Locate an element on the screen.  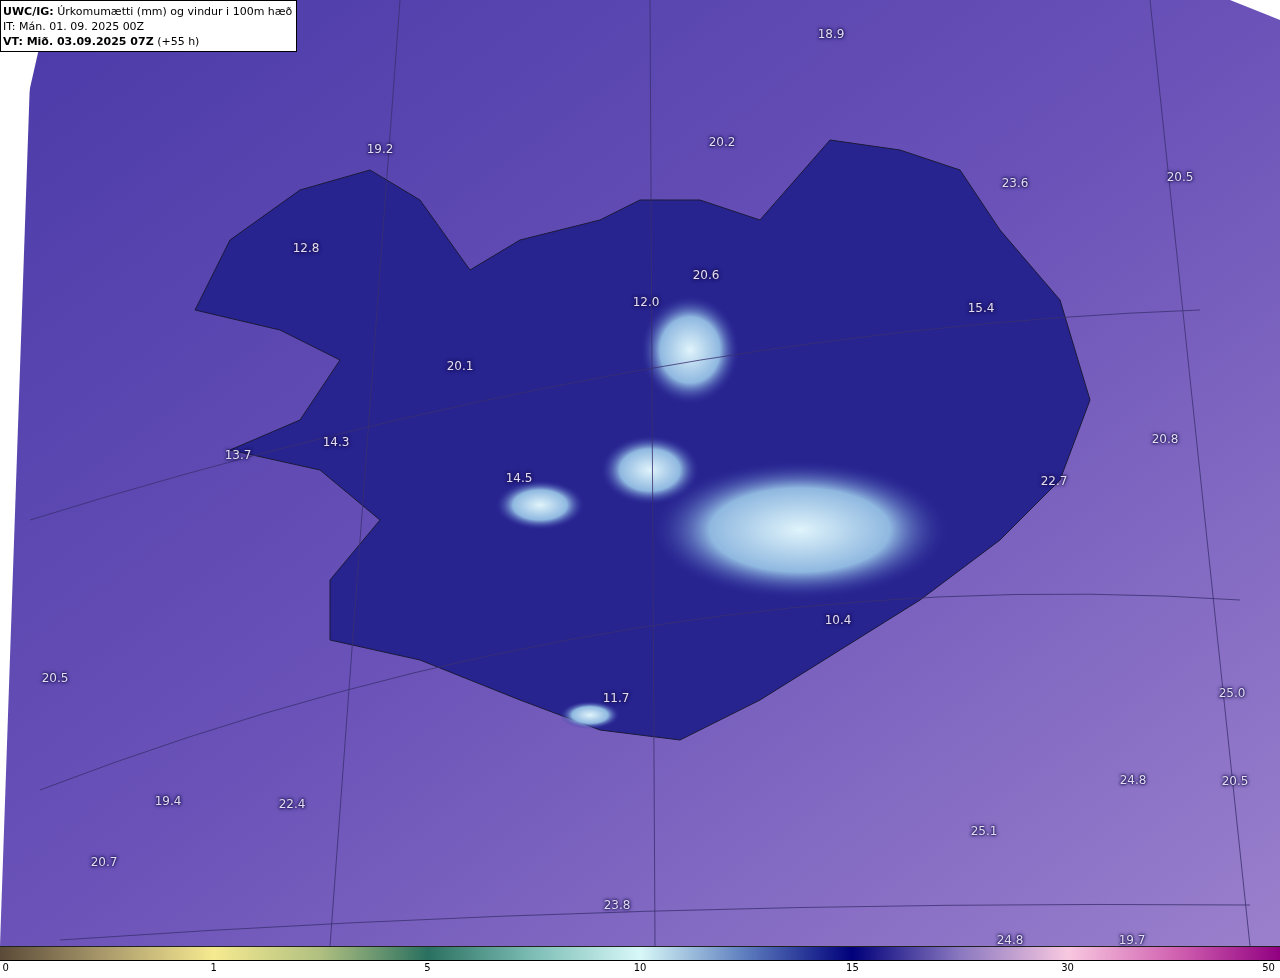
scale-tick-label: 15 is located at coordinates (852, 967).